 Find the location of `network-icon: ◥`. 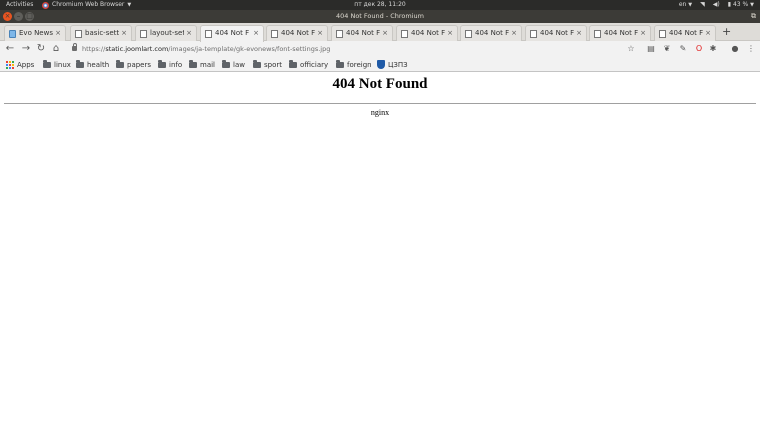

network-icon: ◥ is located at coordinates (702, 5).